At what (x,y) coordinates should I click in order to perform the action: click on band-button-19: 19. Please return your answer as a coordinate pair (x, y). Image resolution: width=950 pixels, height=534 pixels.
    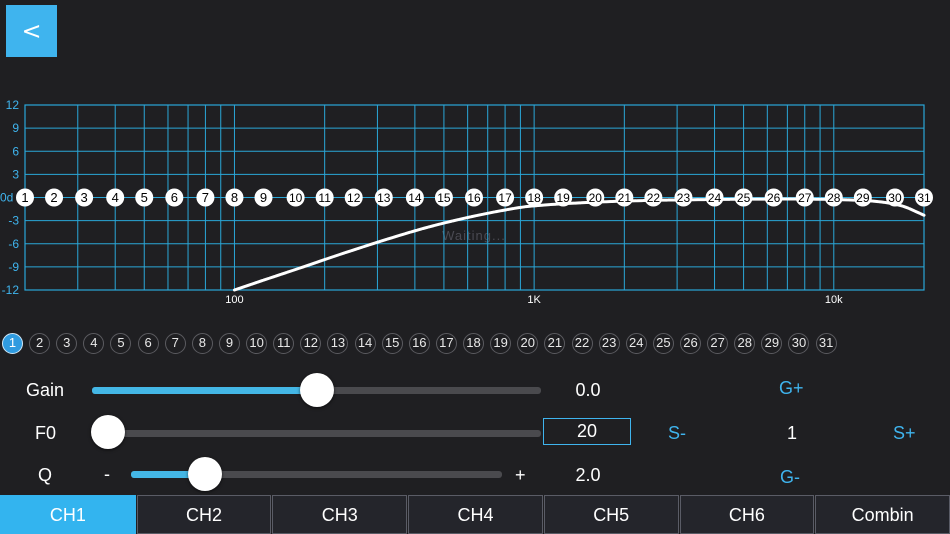
    Looking at the image, I should click on (501, 343).